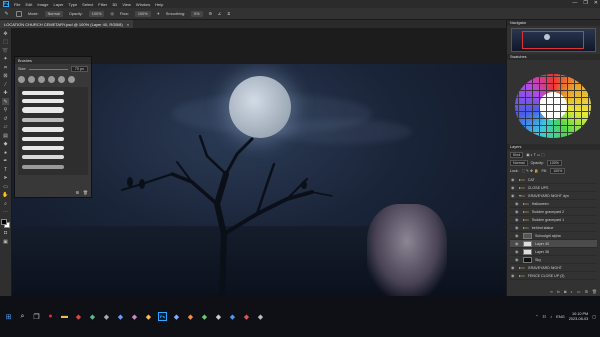  What do you see at coordinates (553, 212) in the screenshot?
I see `layer-row: ◉ ▸▭ Sudden graveyard 2` at bounding box center [553, 212].